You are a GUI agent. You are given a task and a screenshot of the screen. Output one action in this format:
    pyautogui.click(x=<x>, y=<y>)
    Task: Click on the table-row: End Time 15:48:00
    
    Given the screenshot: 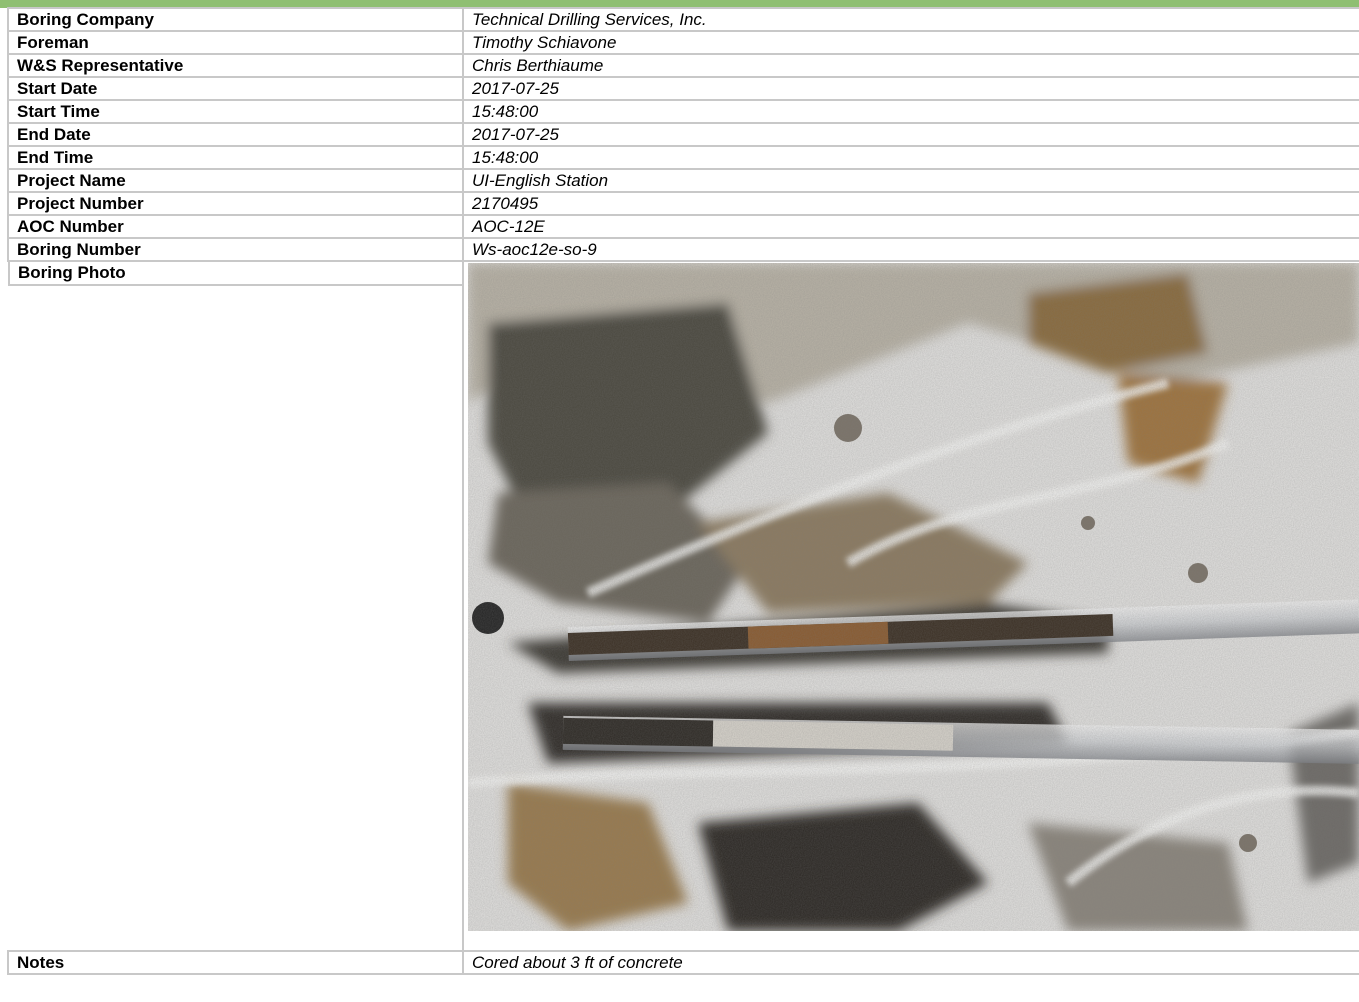 What is the action you would take?
    pyautogui.click(x=683, y=157)
    